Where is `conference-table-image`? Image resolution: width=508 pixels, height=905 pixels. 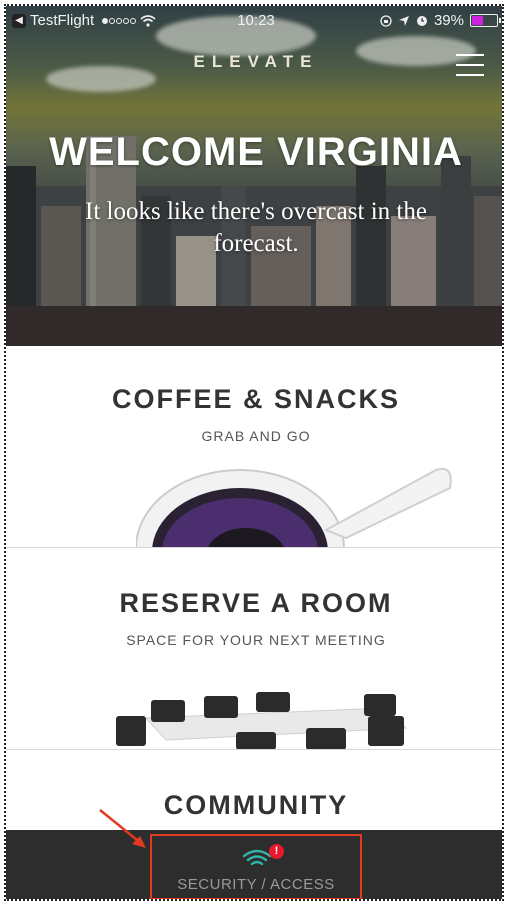
conference-table-image is located at coordinates (262, 720).